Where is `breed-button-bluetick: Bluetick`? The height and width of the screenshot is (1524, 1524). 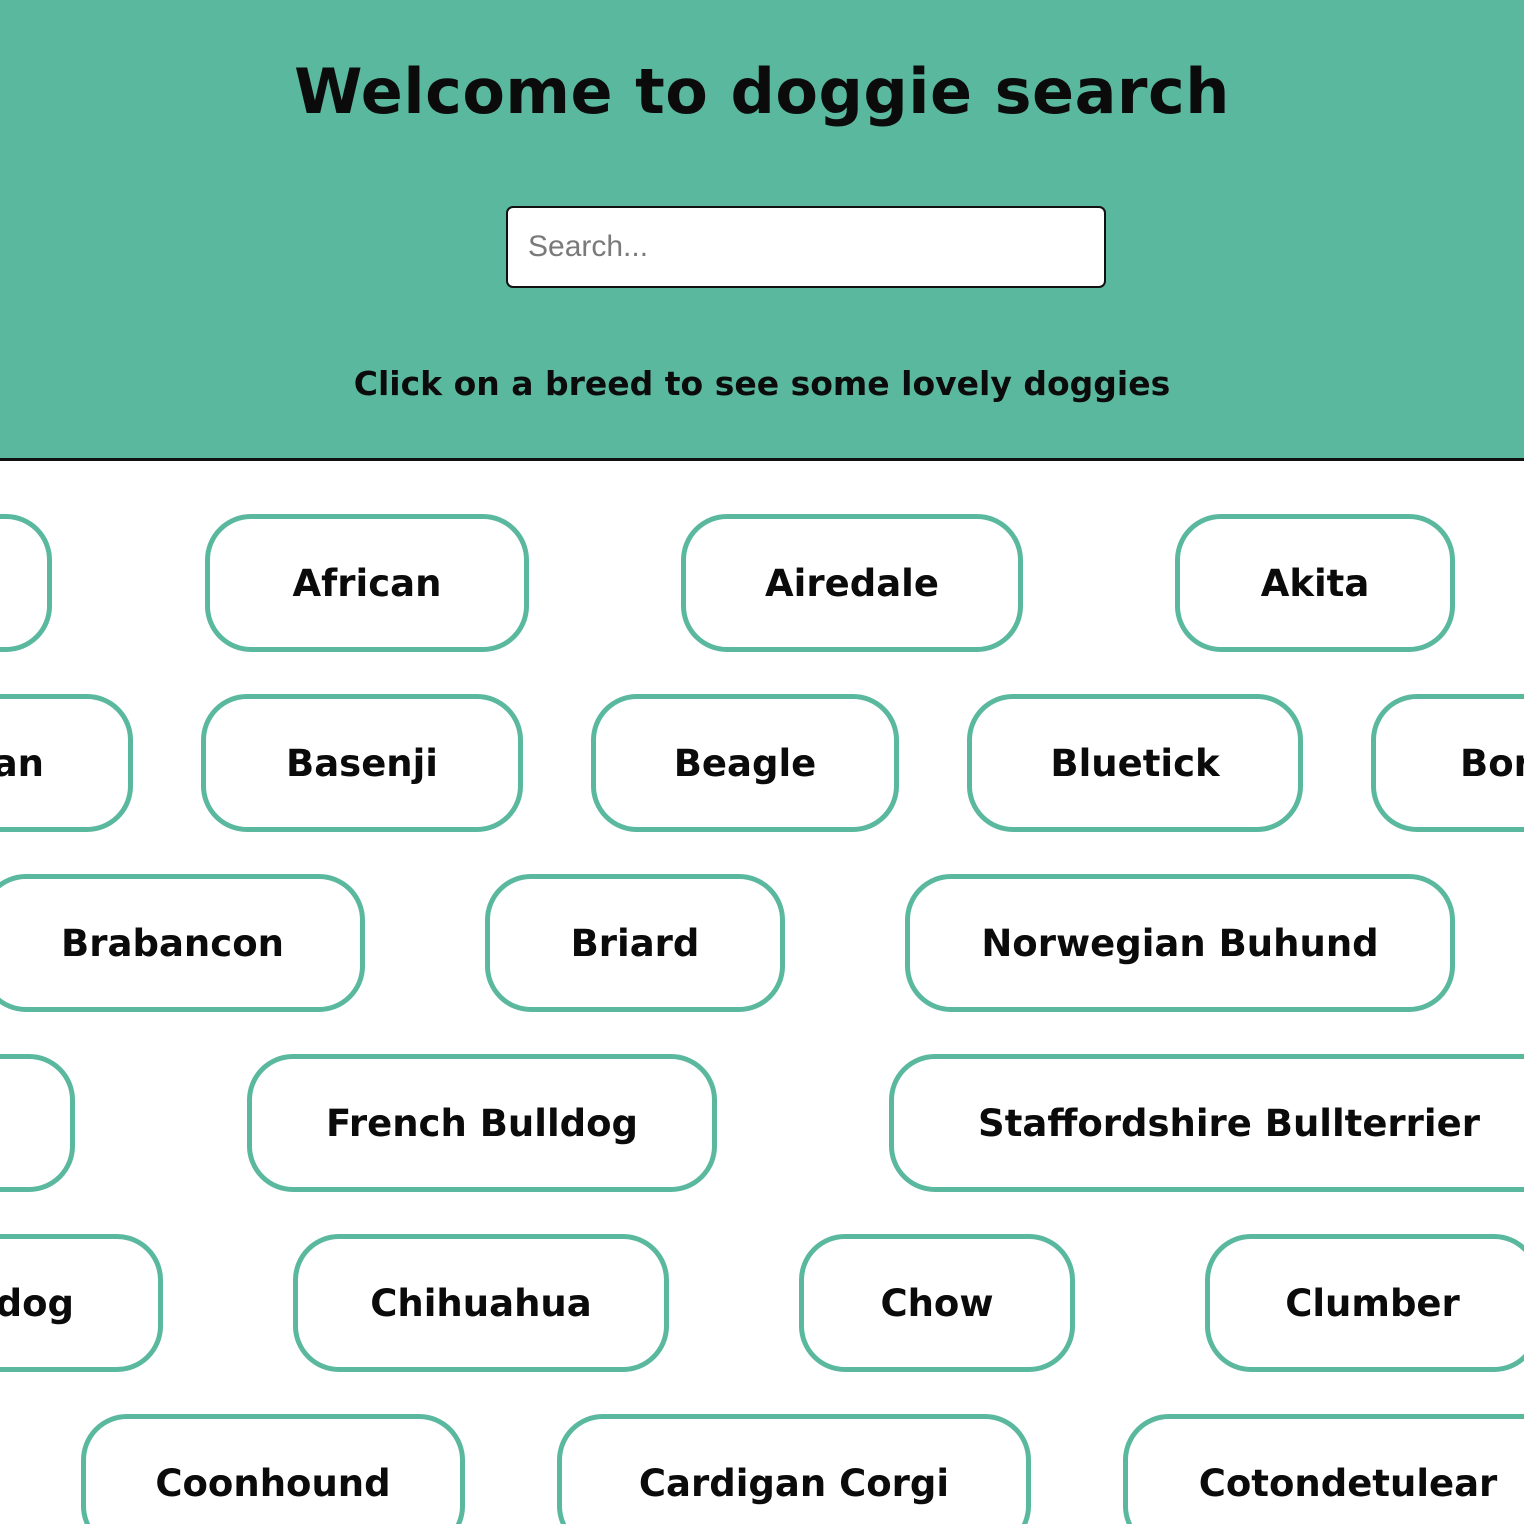
breed-button-bluetick: Bluetick is located at coordinates (1135, 763).